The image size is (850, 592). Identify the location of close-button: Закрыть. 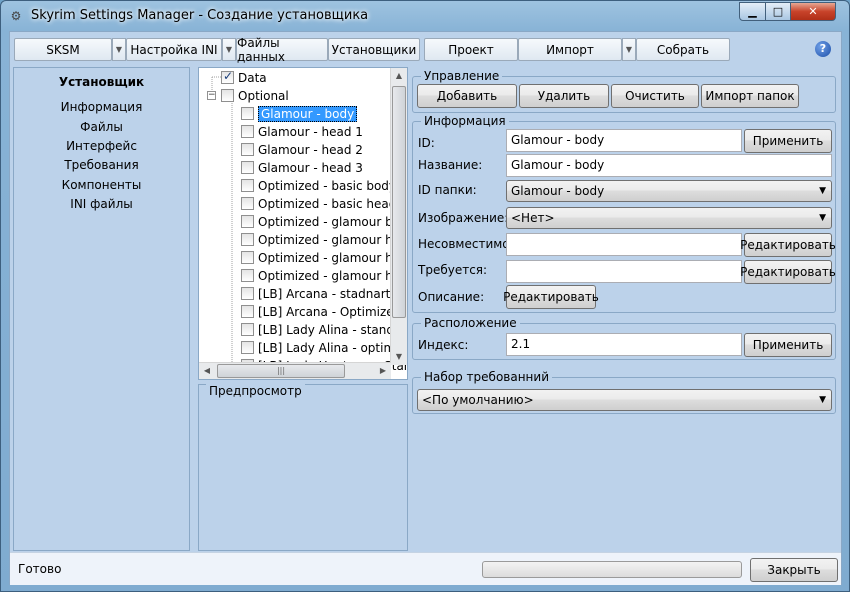
(794, 570).